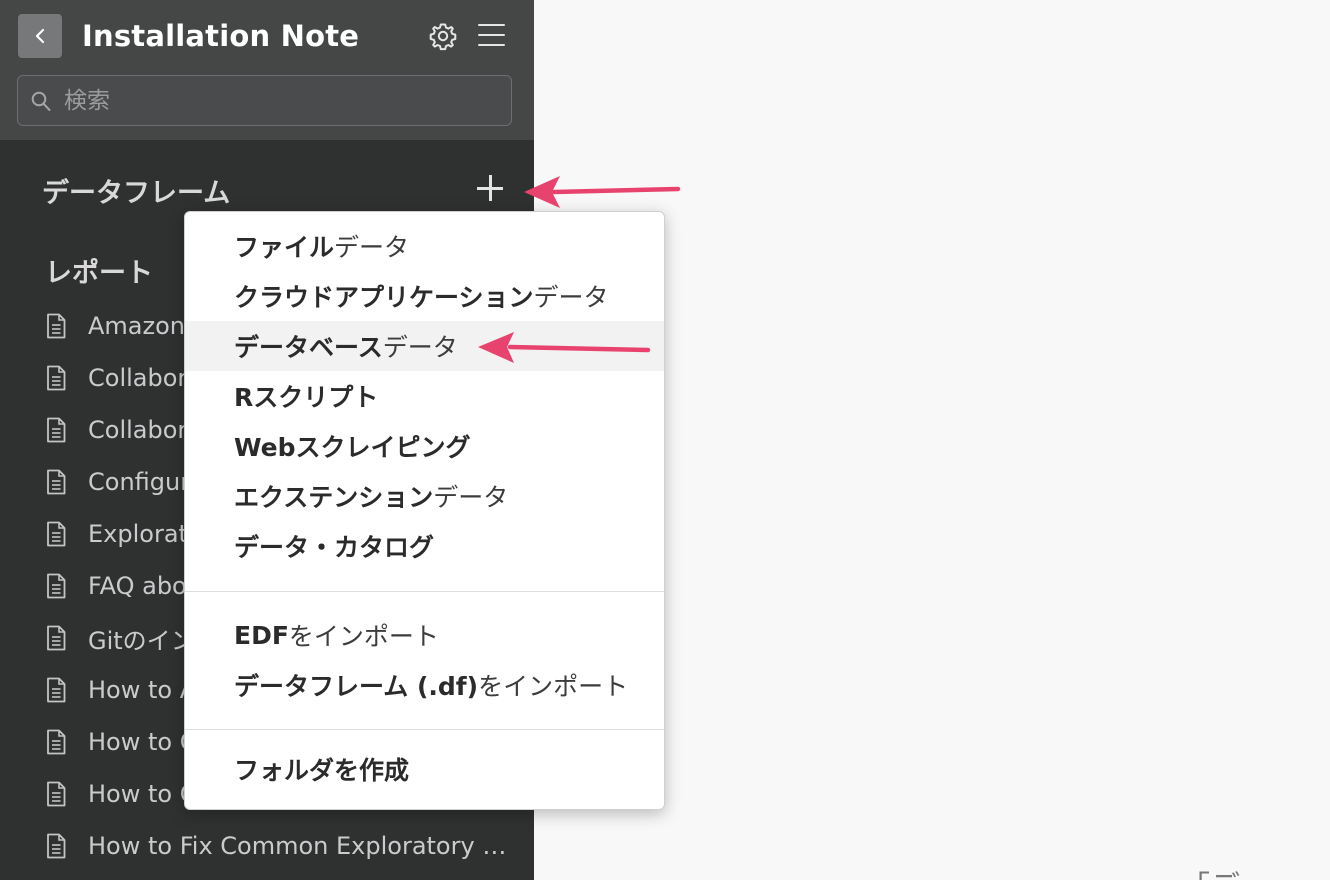 This screenshot has width=1330, height=880. What do you see at coordinates (221, 36) in the screenshot?
I see `app-title: Installation Note` at bounding box center [221, 36].